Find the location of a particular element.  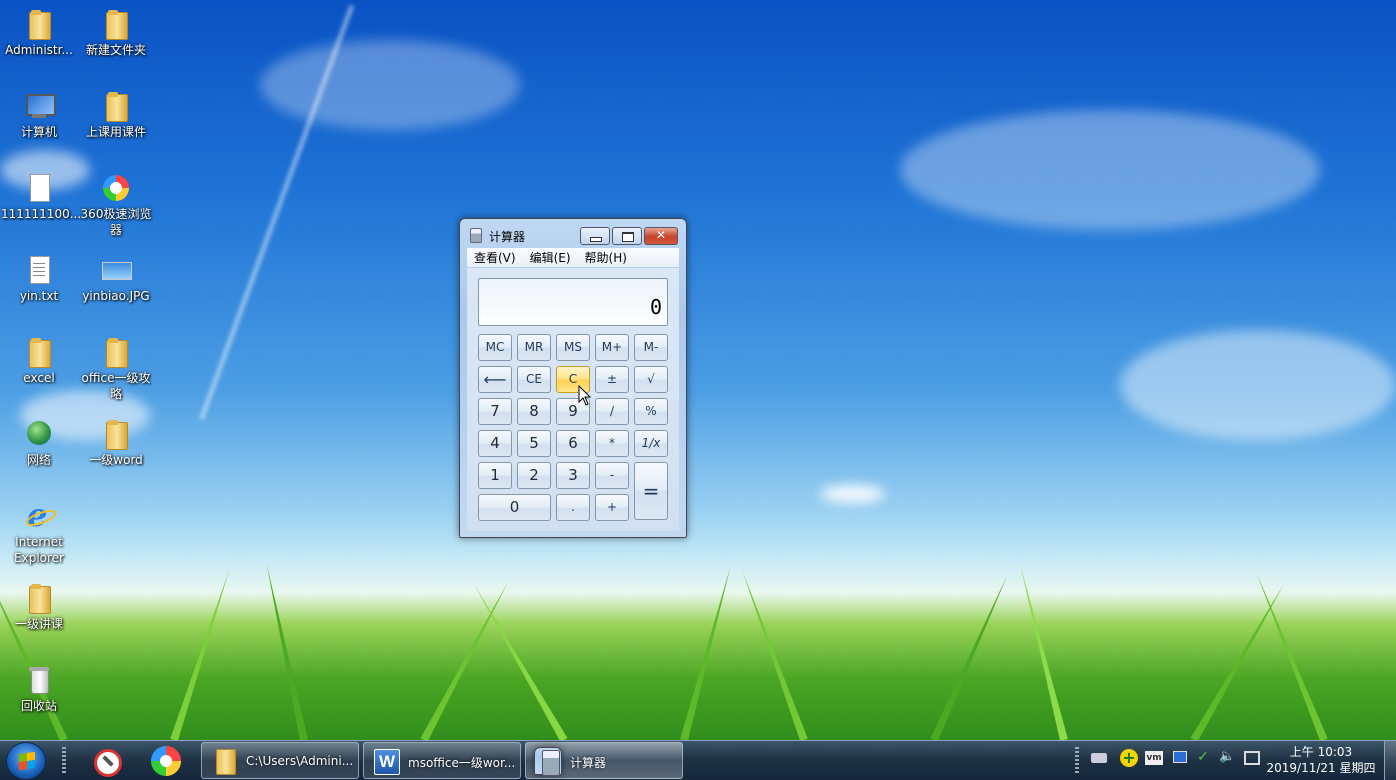

key-equals: = is located at coordinates (651, 491).